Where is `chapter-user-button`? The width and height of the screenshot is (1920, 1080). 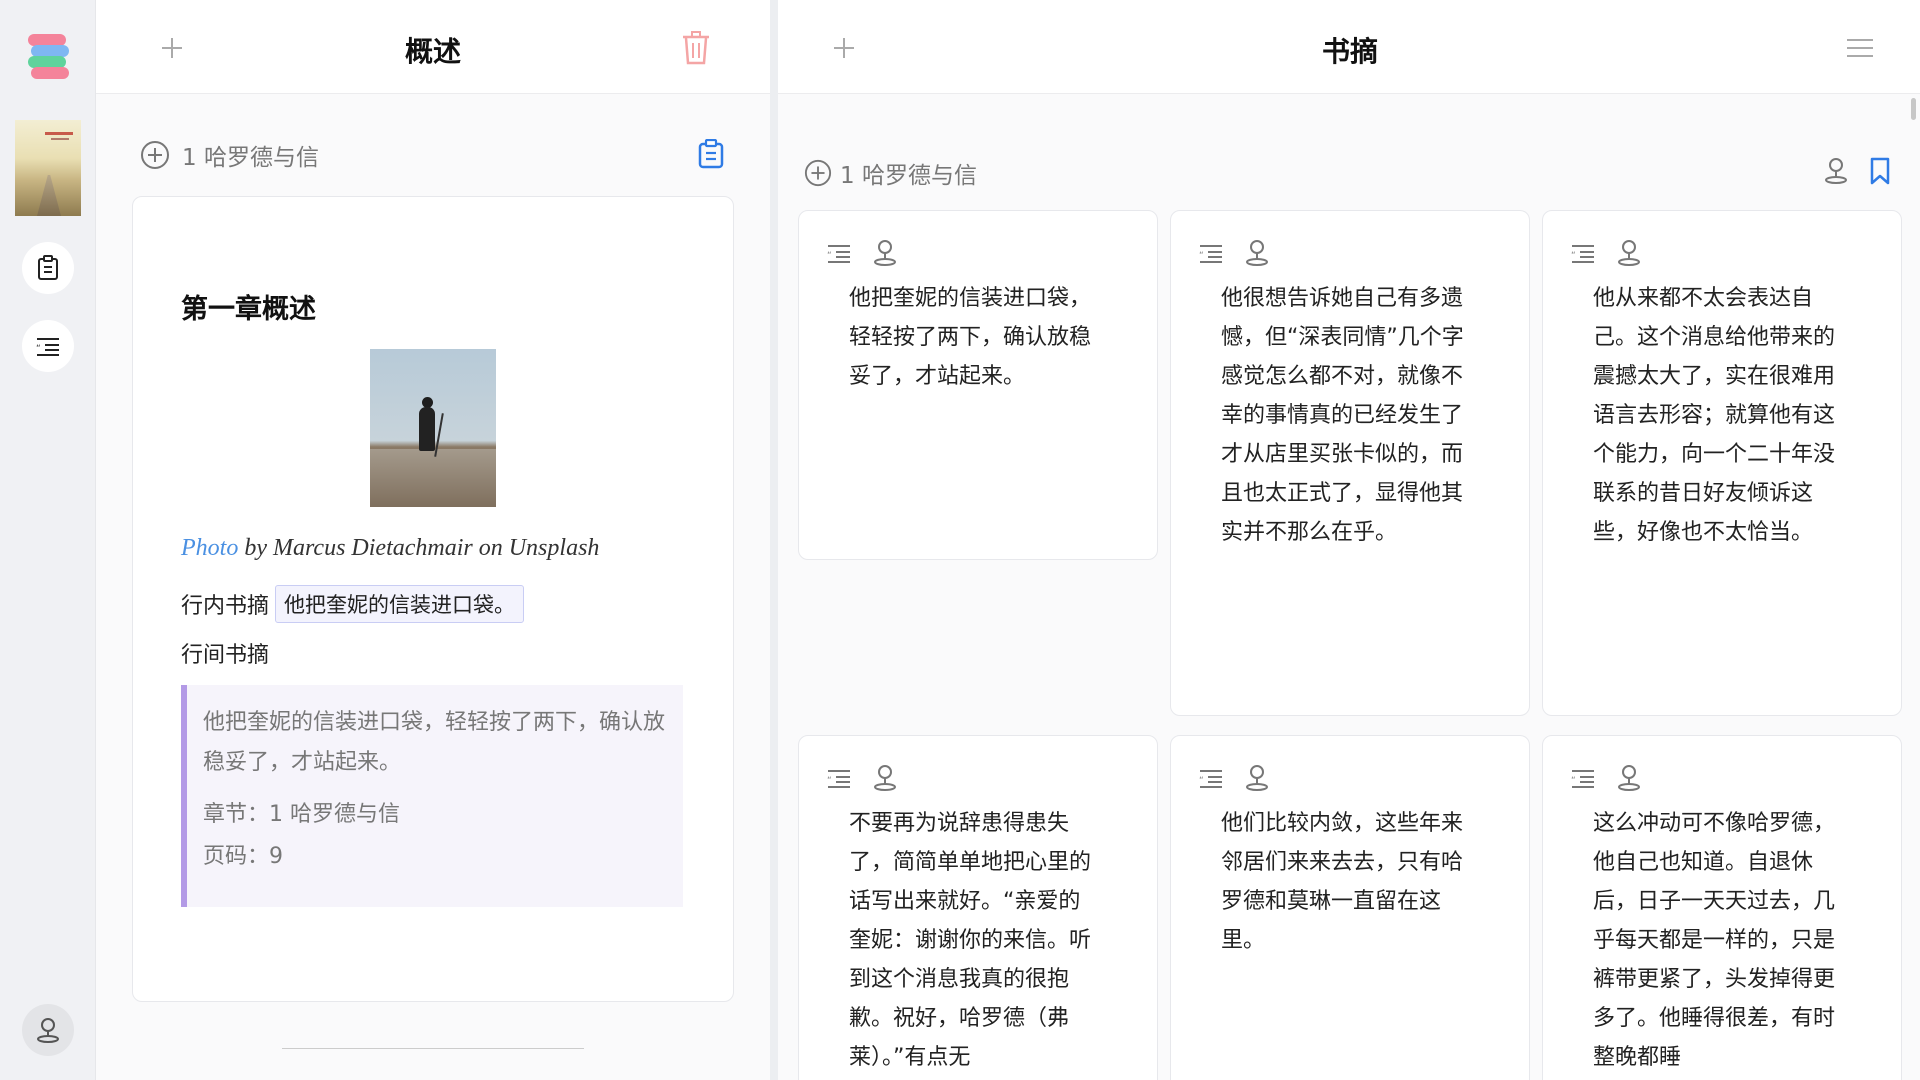
chapter-user-button is located at coordinates (1836, 171).